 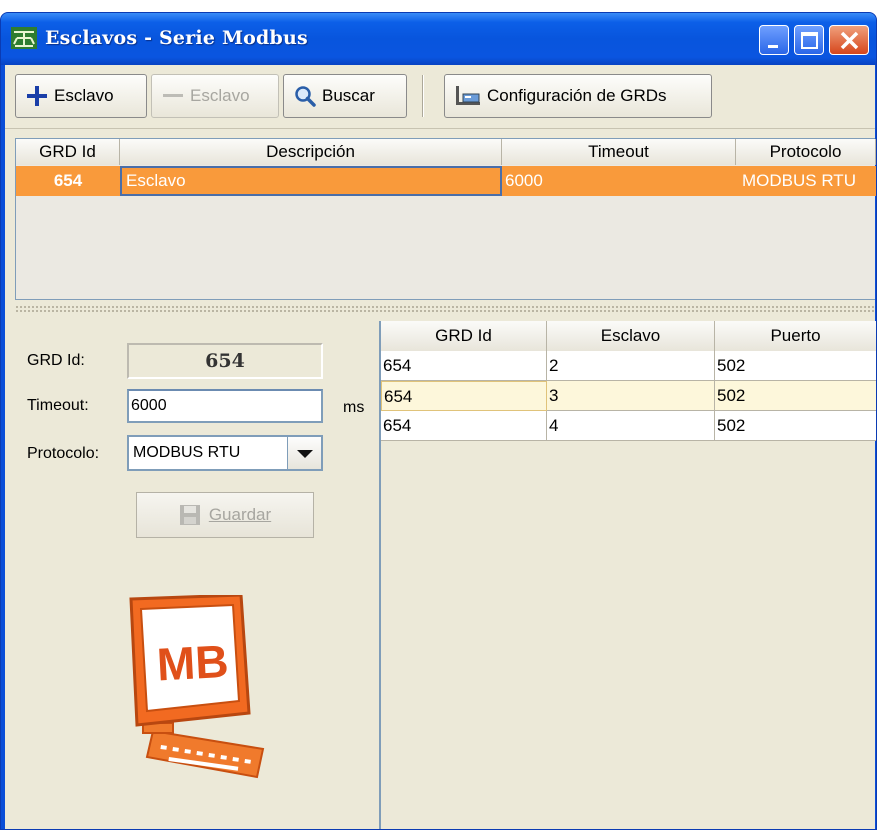 I want to click on mb-logo-text: MB, so click(x=193, y=663).